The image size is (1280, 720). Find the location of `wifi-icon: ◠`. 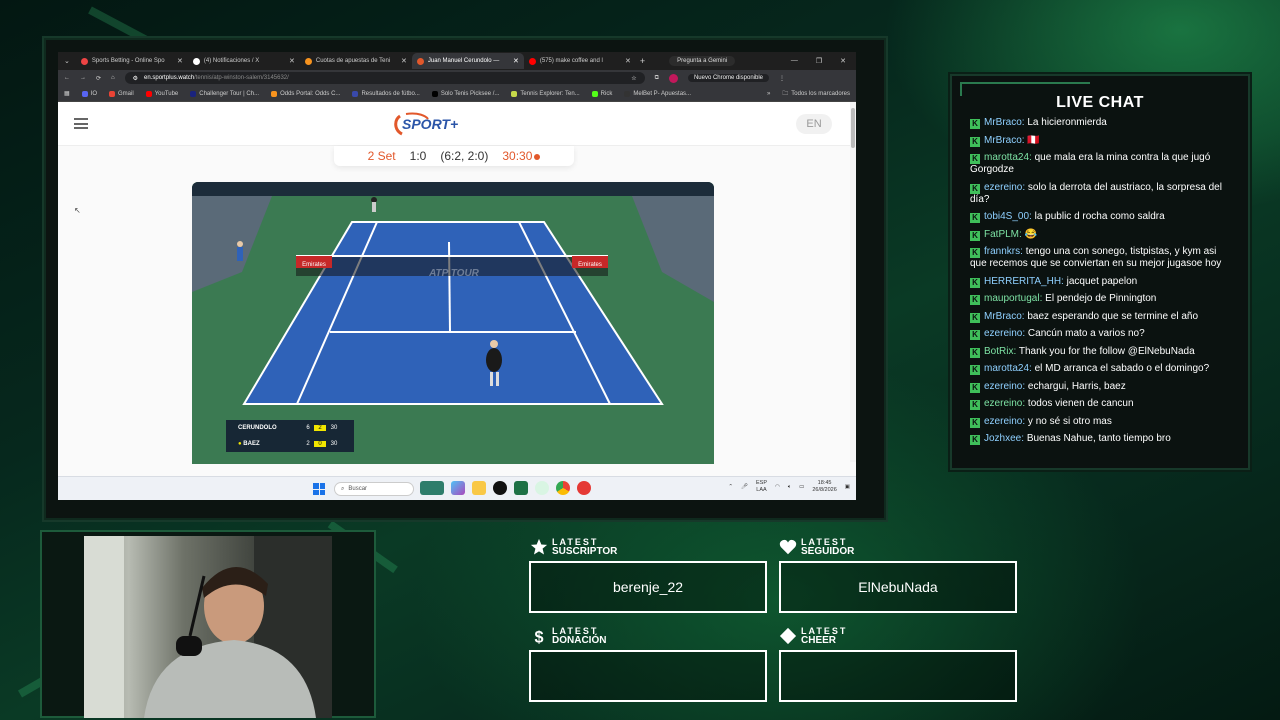

wifi-icon: ◠ is located at coordinates (777, 487).